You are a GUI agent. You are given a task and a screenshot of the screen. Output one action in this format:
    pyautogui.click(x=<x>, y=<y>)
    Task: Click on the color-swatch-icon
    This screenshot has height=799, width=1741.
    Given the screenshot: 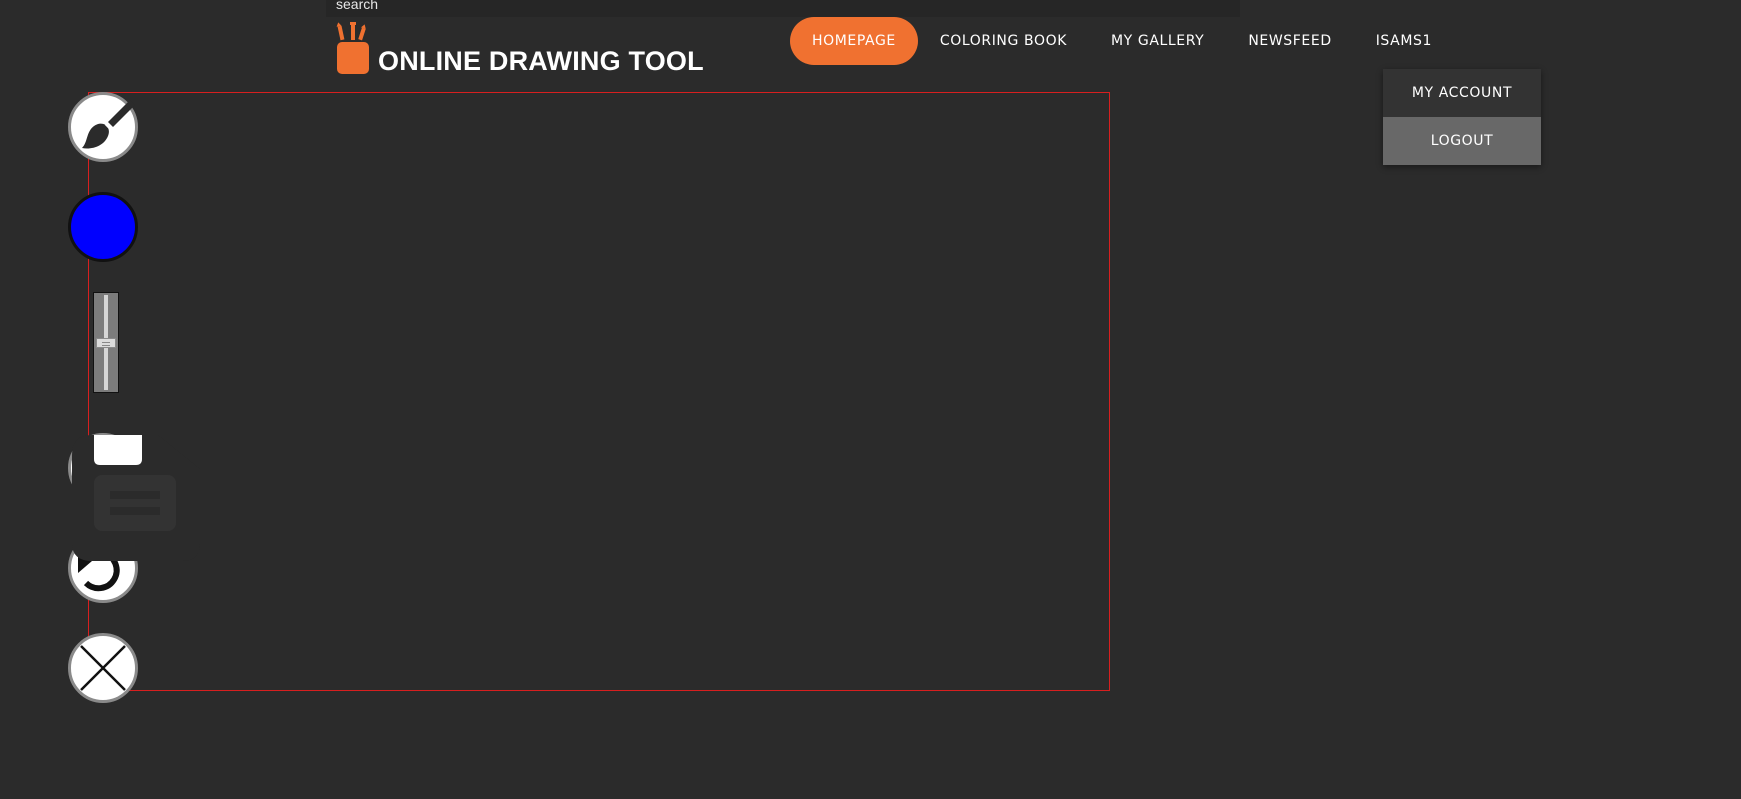 What is the action you would take?
    pyautogui.click(x=103, y=227)
    